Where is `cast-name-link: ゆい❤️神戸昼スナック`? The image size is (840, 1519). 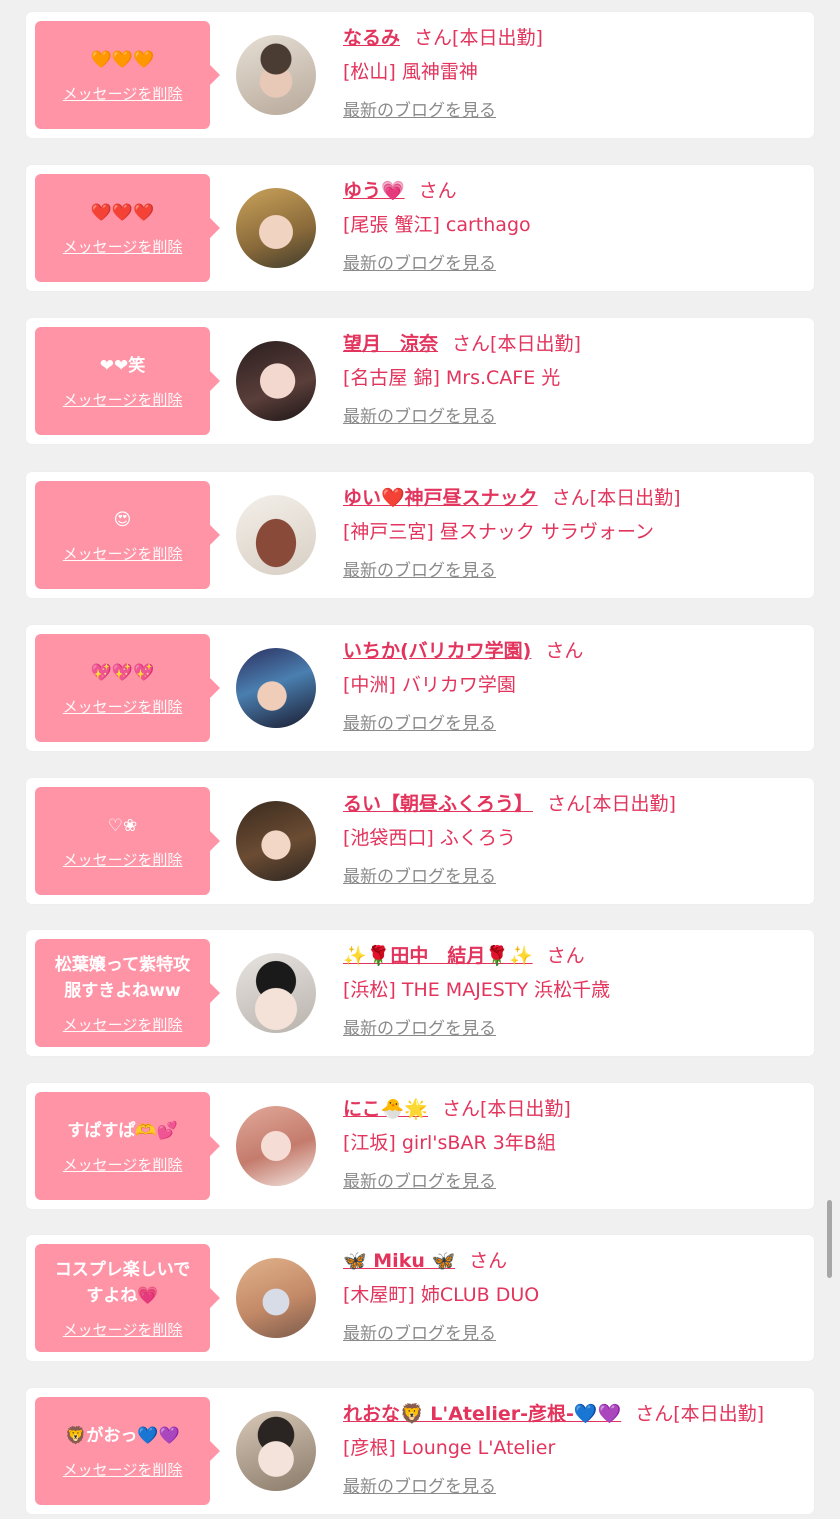
cast-name-link: ゆい❤️神戸昼スナック is located at coordinates (440, 498).